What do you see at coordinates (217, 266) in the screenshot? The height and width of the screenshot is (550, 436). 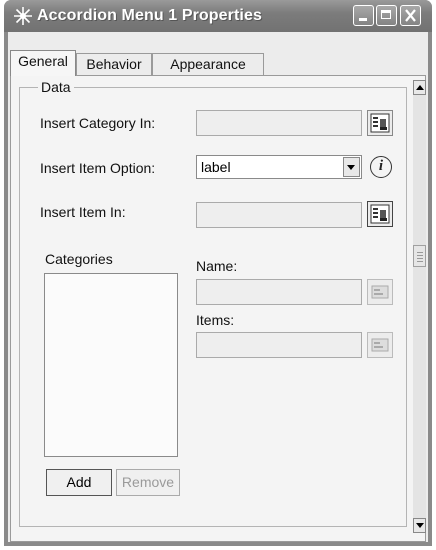 I see `name-label: Name:` at bounding box center [217, 266].